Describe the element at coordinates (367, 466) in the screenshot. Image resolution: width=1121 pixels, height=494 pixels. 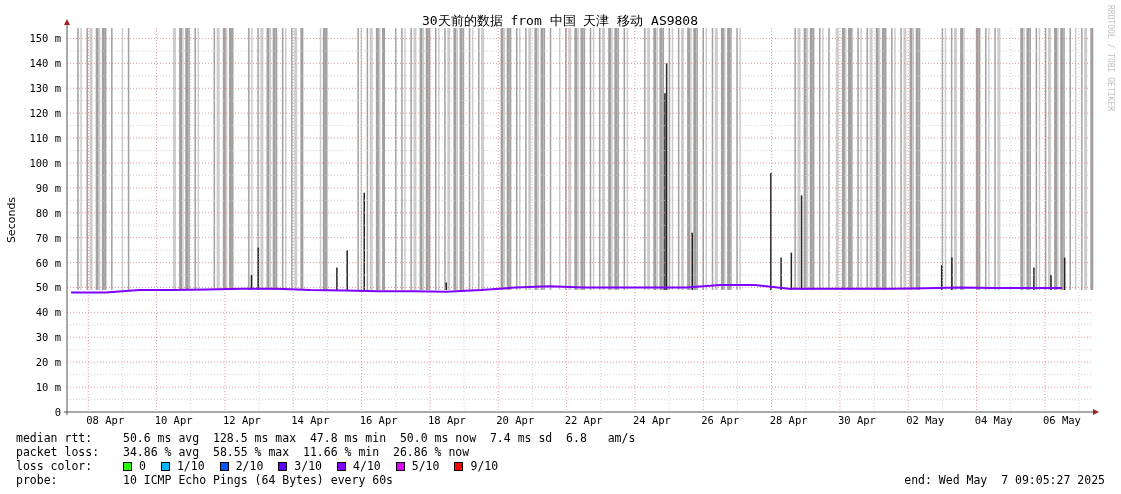
I see `loss-level-text: 4/10` at that location.